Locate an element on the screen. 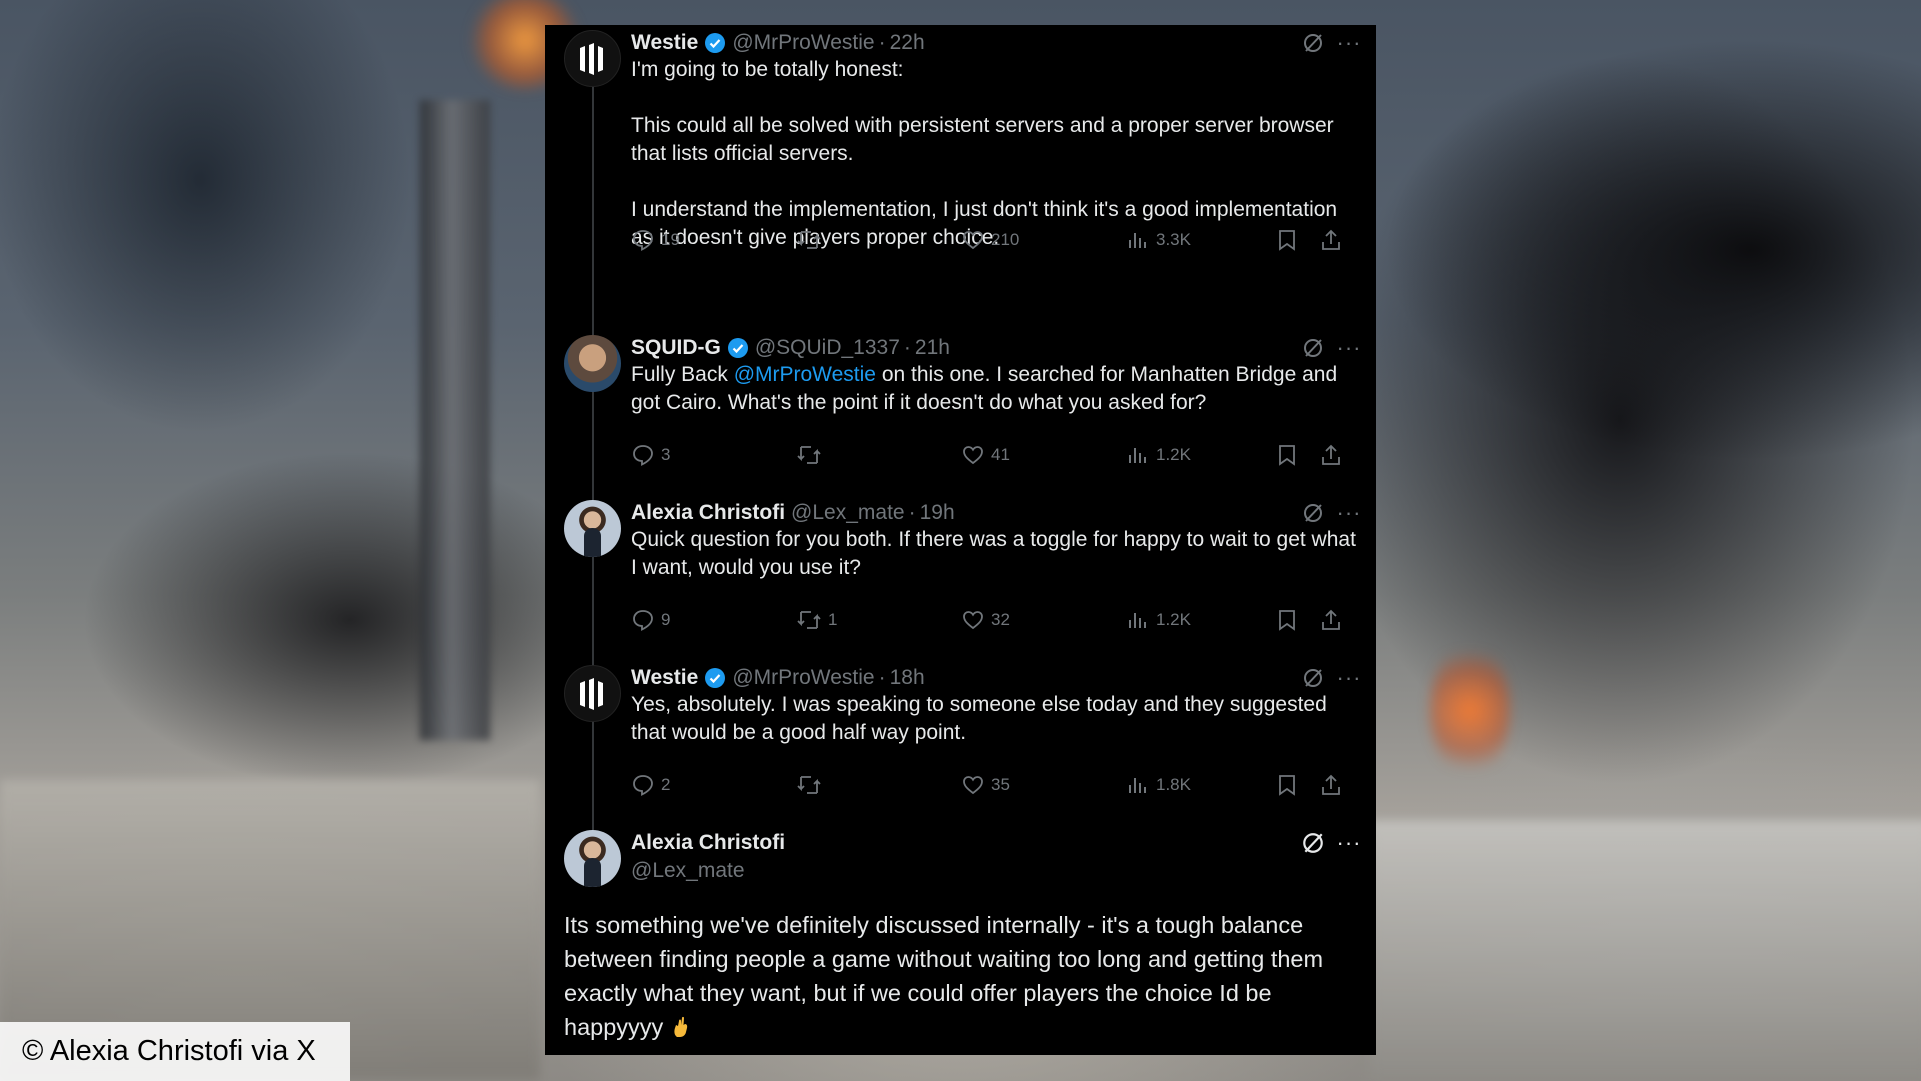  tweet-header-handle: @Lex_mate is located at coordinates (688, 871).